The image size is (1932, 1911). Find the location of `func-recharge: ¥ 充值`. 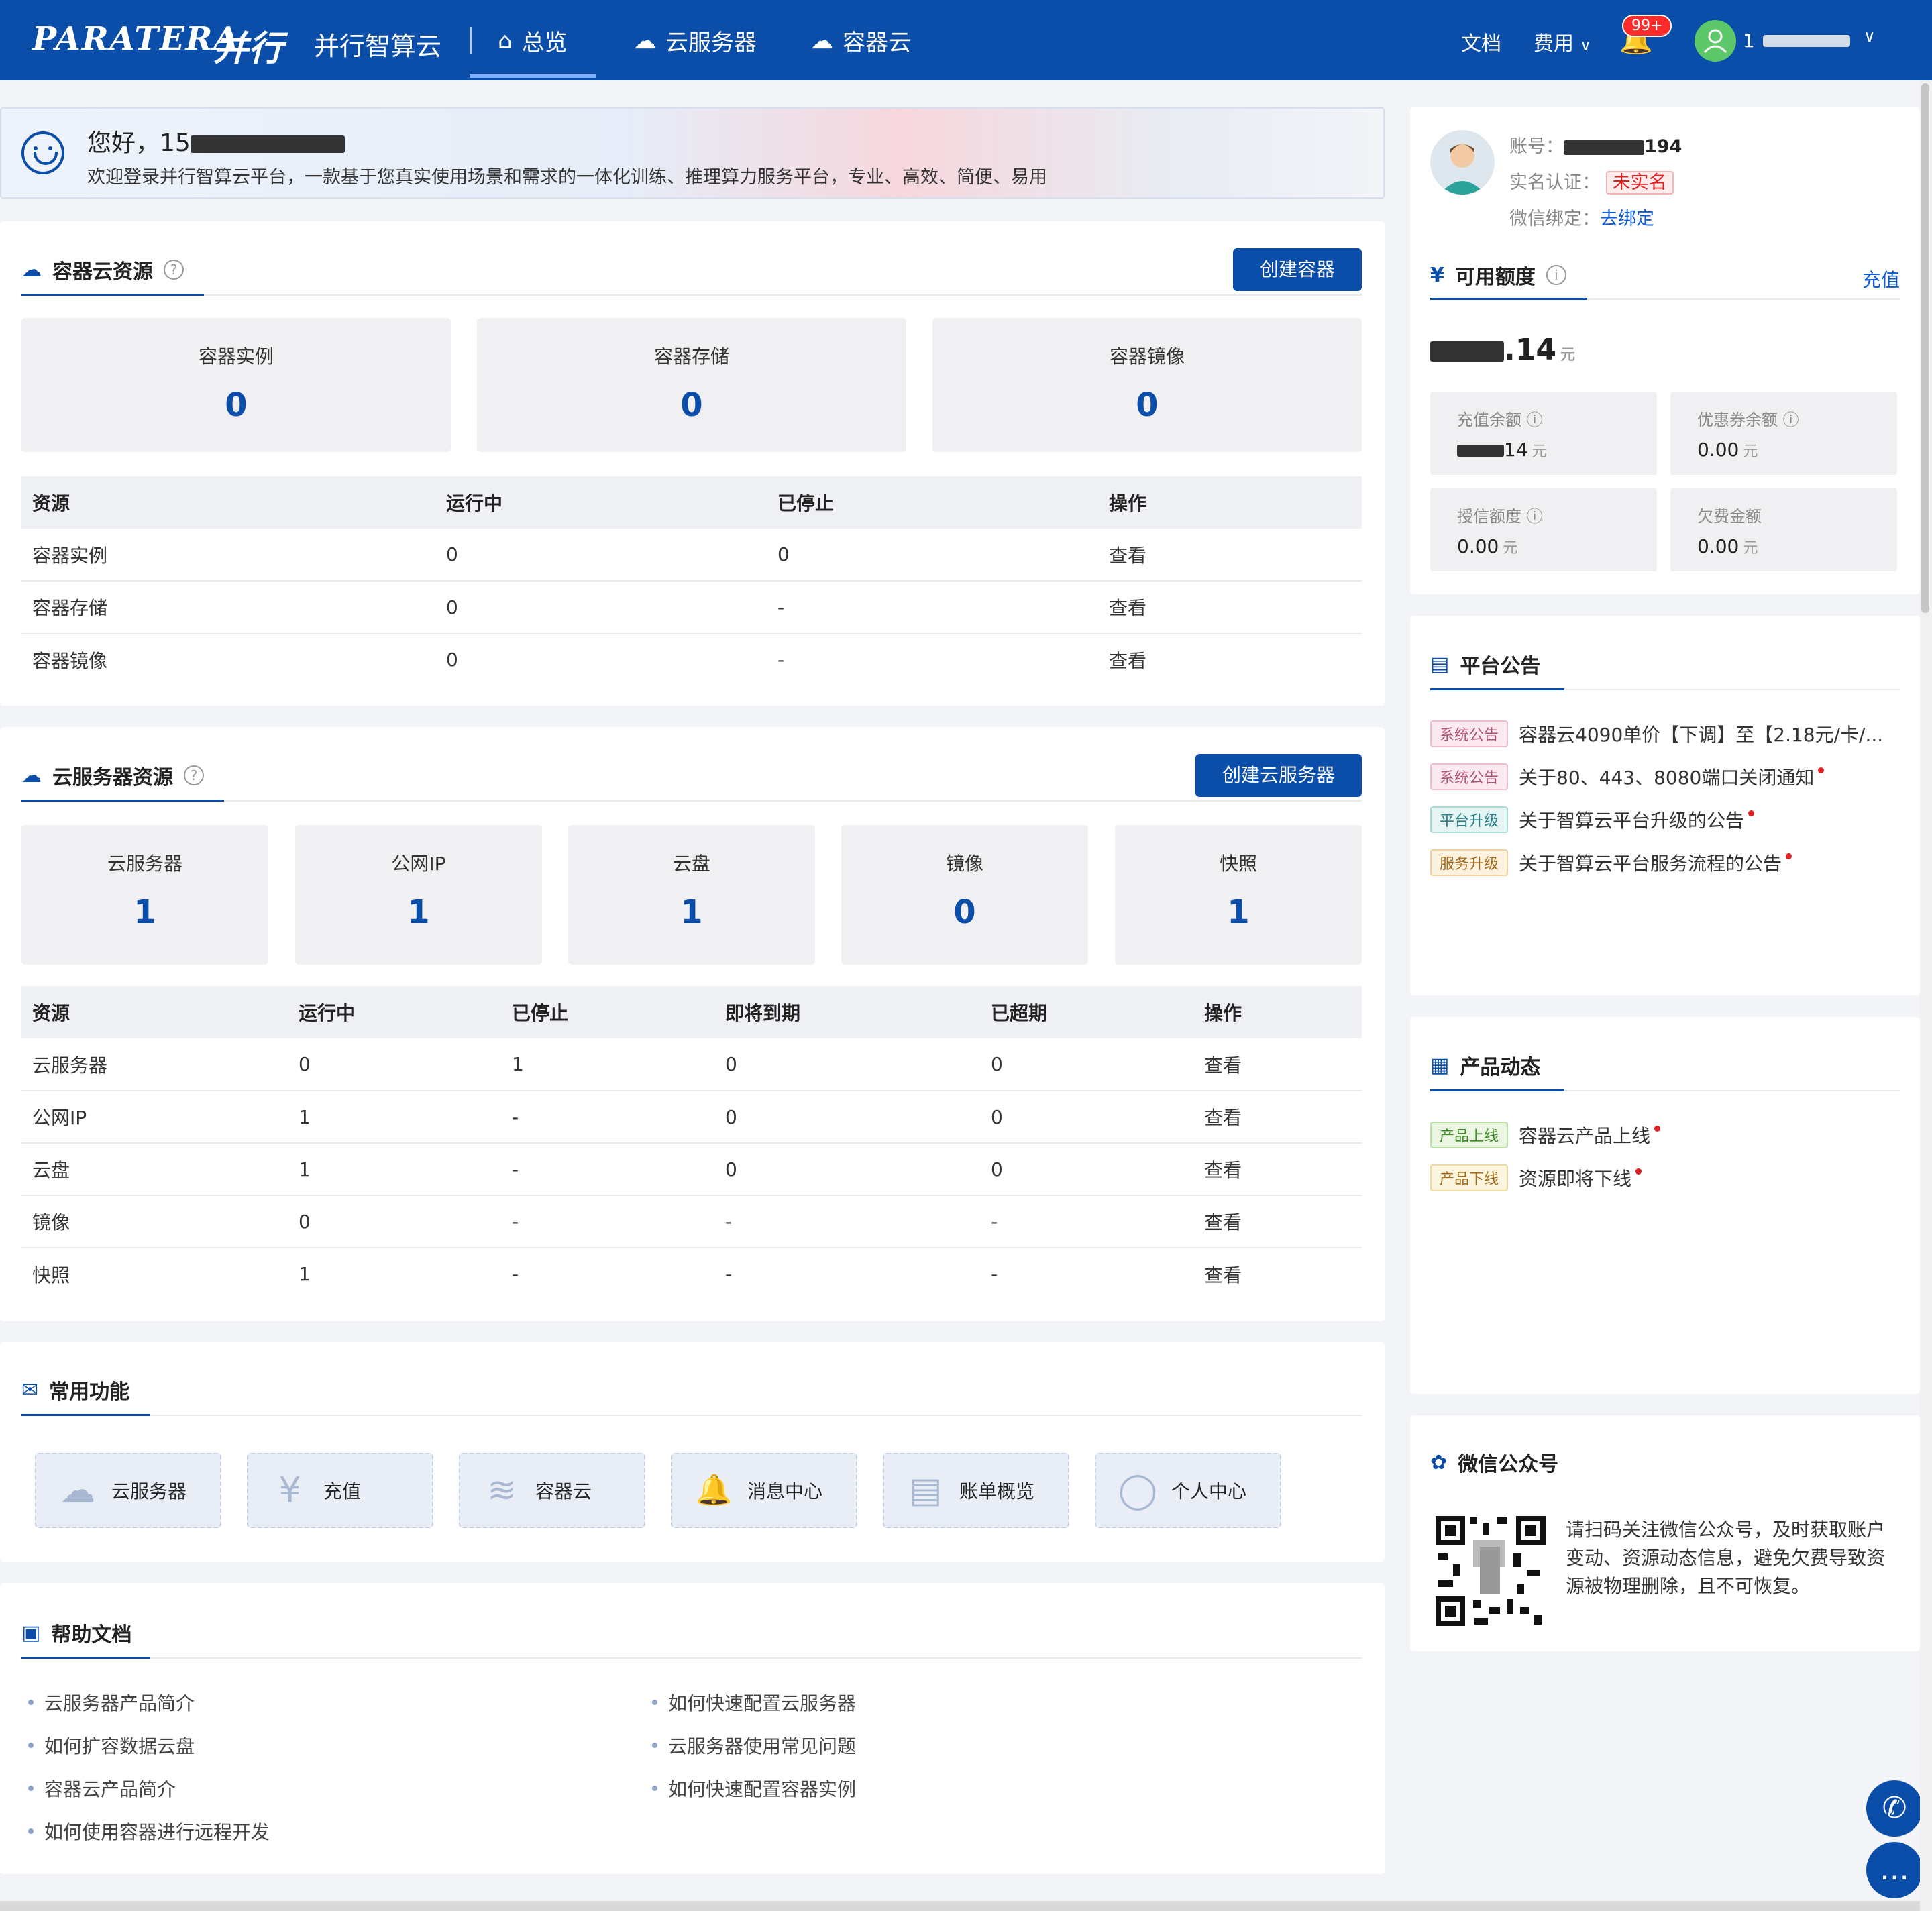

func-recharge: ¥ 充值 is located at coordinates (340, 1490).